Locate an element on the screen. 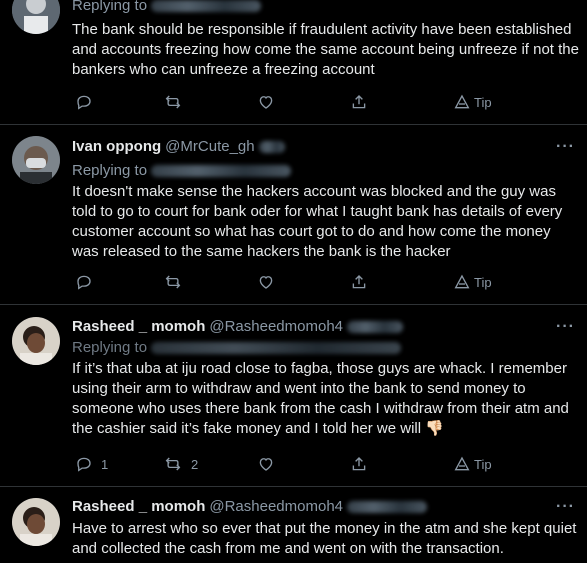 This screenshot has height=563, width=587. reply-count: 1 is located at coordinates (105, 464).